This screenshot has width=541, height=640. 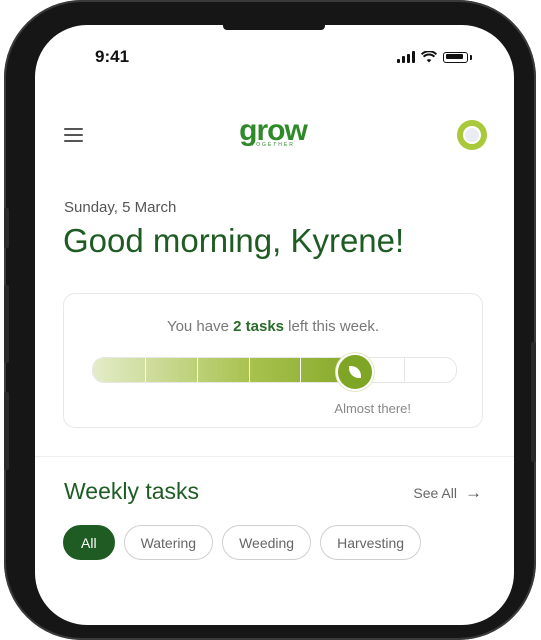 What do you see at coordinates (435, 493) in the screenshot?
I see `see-all-label: See All` at bounding box center [435, 493].